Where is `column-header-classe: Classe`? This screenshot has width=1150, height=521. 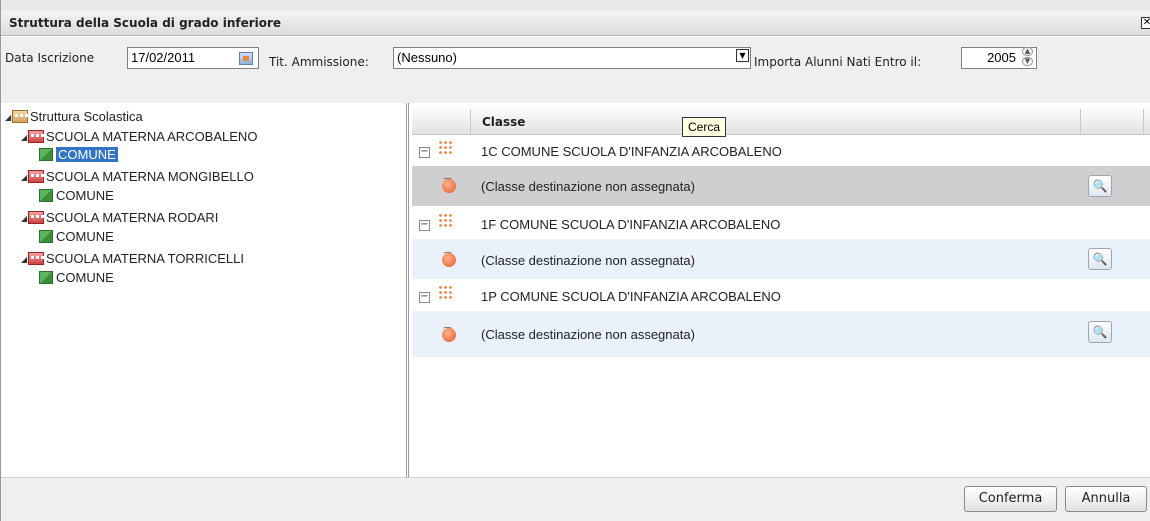
column-header-classe: Classe is located at coordinates (503, 122).